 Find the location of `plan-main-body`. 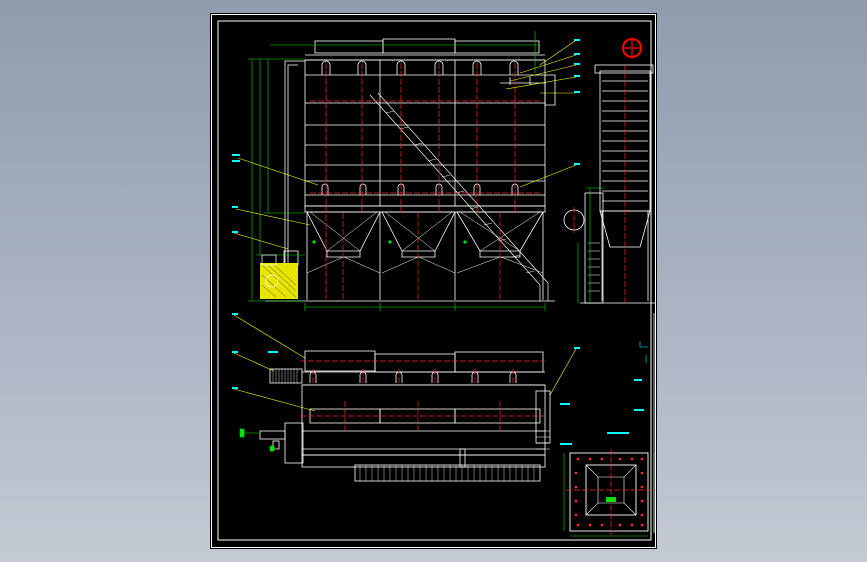

plan-main-body is located at coordinates (423, 420).